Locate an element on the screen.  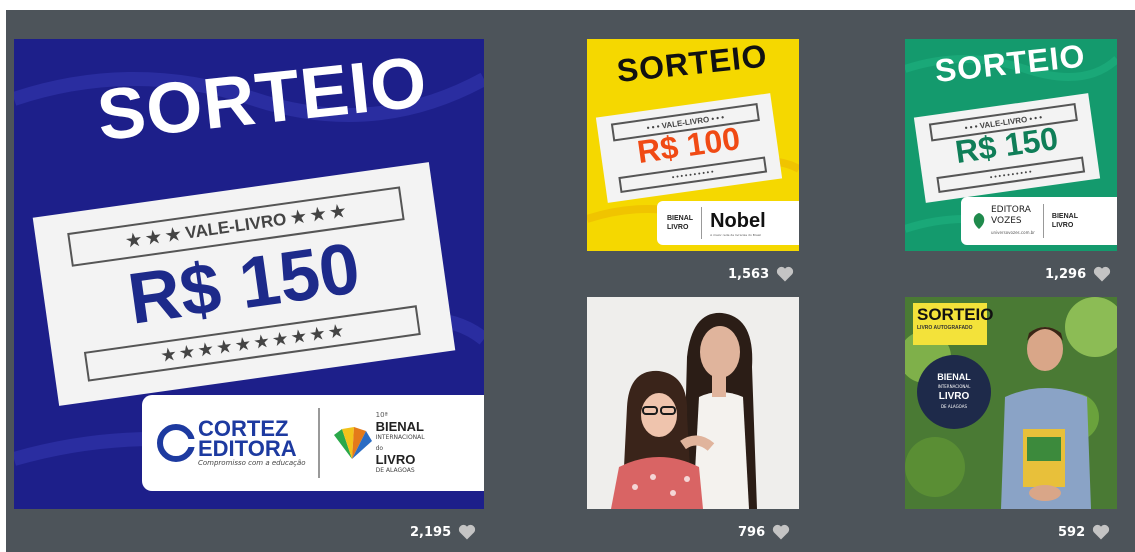
nobel-name: Nobel is located at coordinates (738, 220).